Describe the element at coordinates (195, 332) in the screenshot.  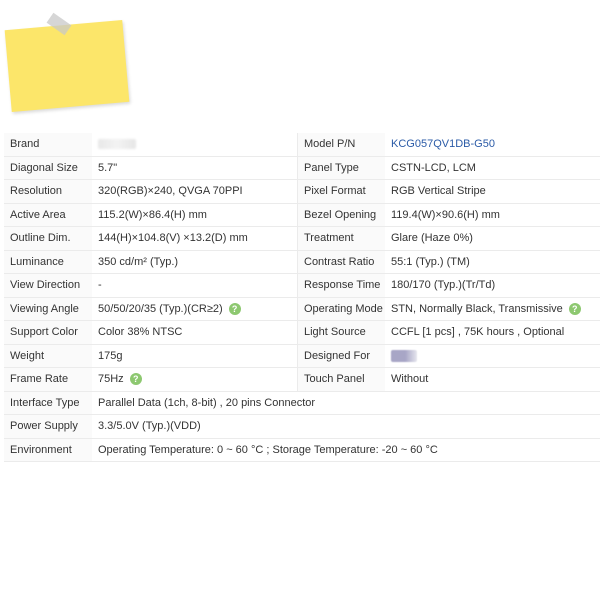
I see `support-color-value: Color 38% NTSC` at that location.